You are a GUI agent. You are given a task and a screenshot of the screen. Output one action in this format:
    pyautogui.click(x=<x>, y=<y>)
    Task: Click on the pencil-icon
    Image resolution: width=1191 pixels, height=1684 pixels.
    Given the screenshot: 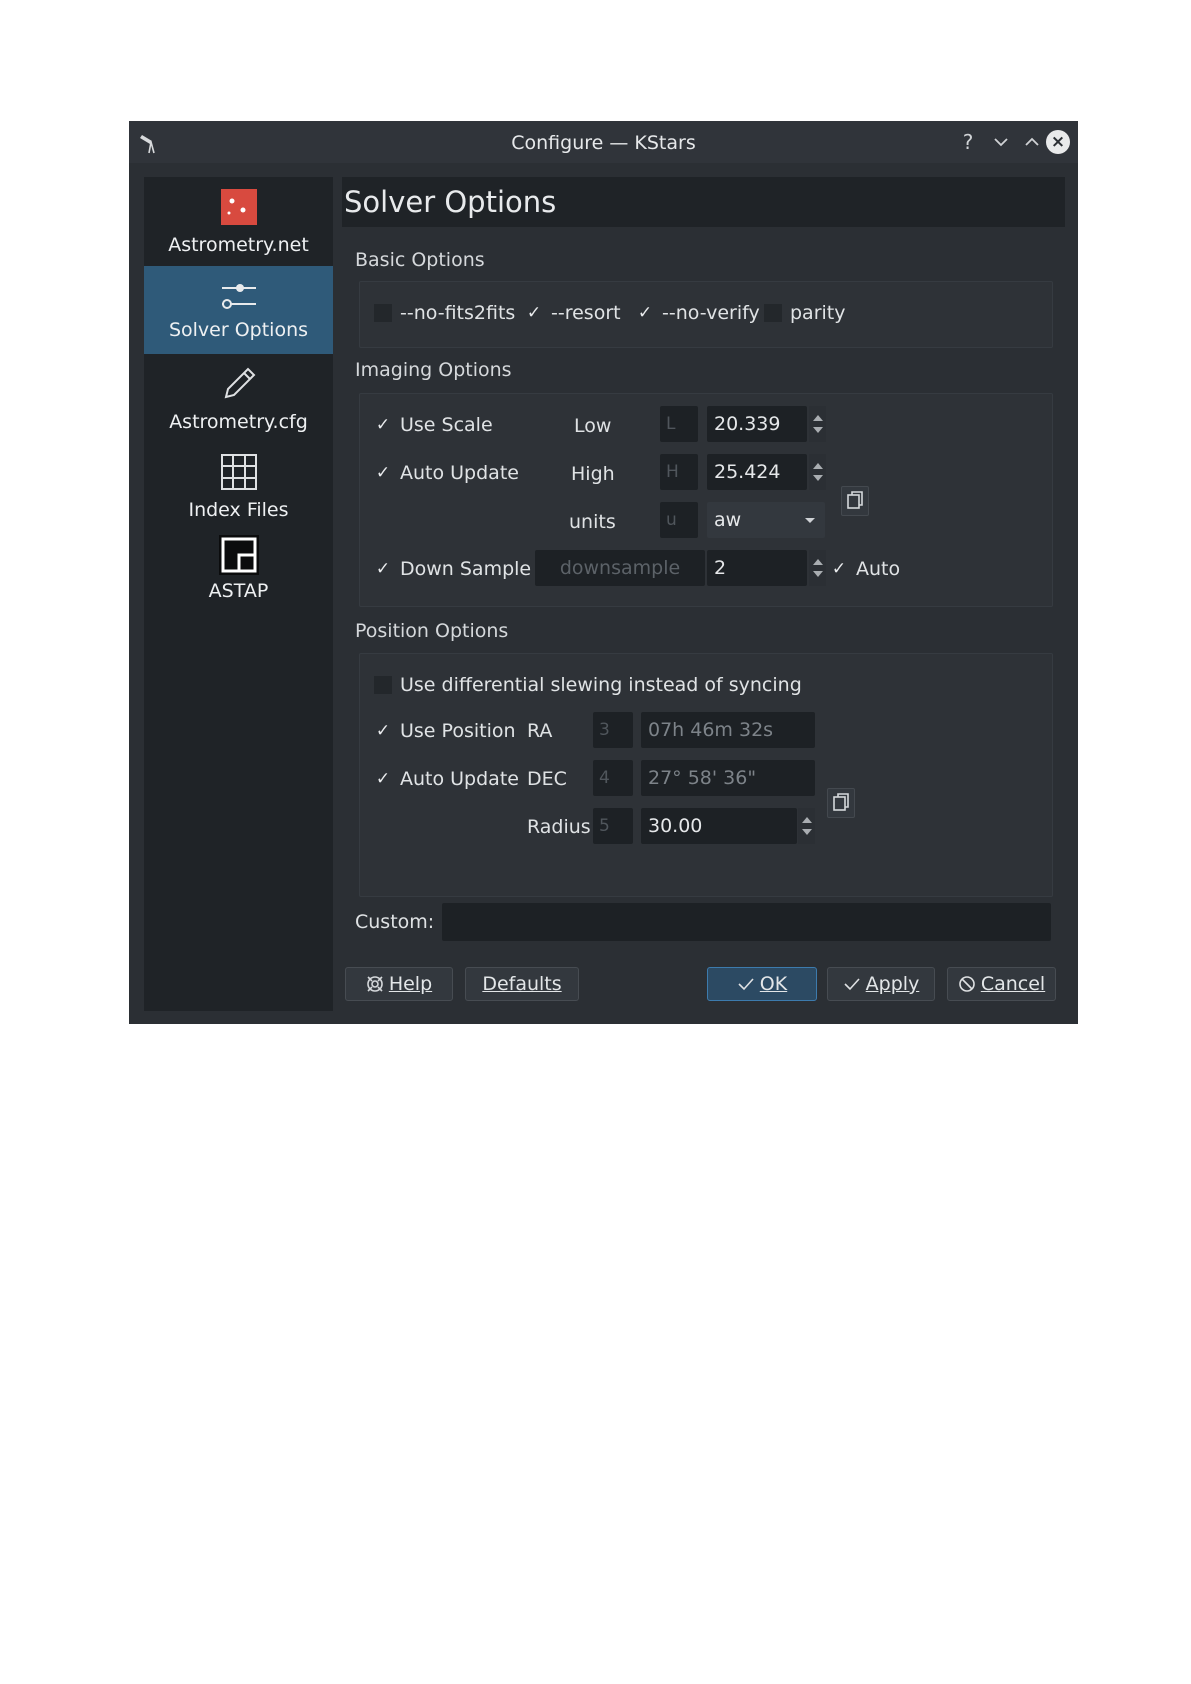 What is the action you would take?
    pyautogui.click(x=240, y=383)
    